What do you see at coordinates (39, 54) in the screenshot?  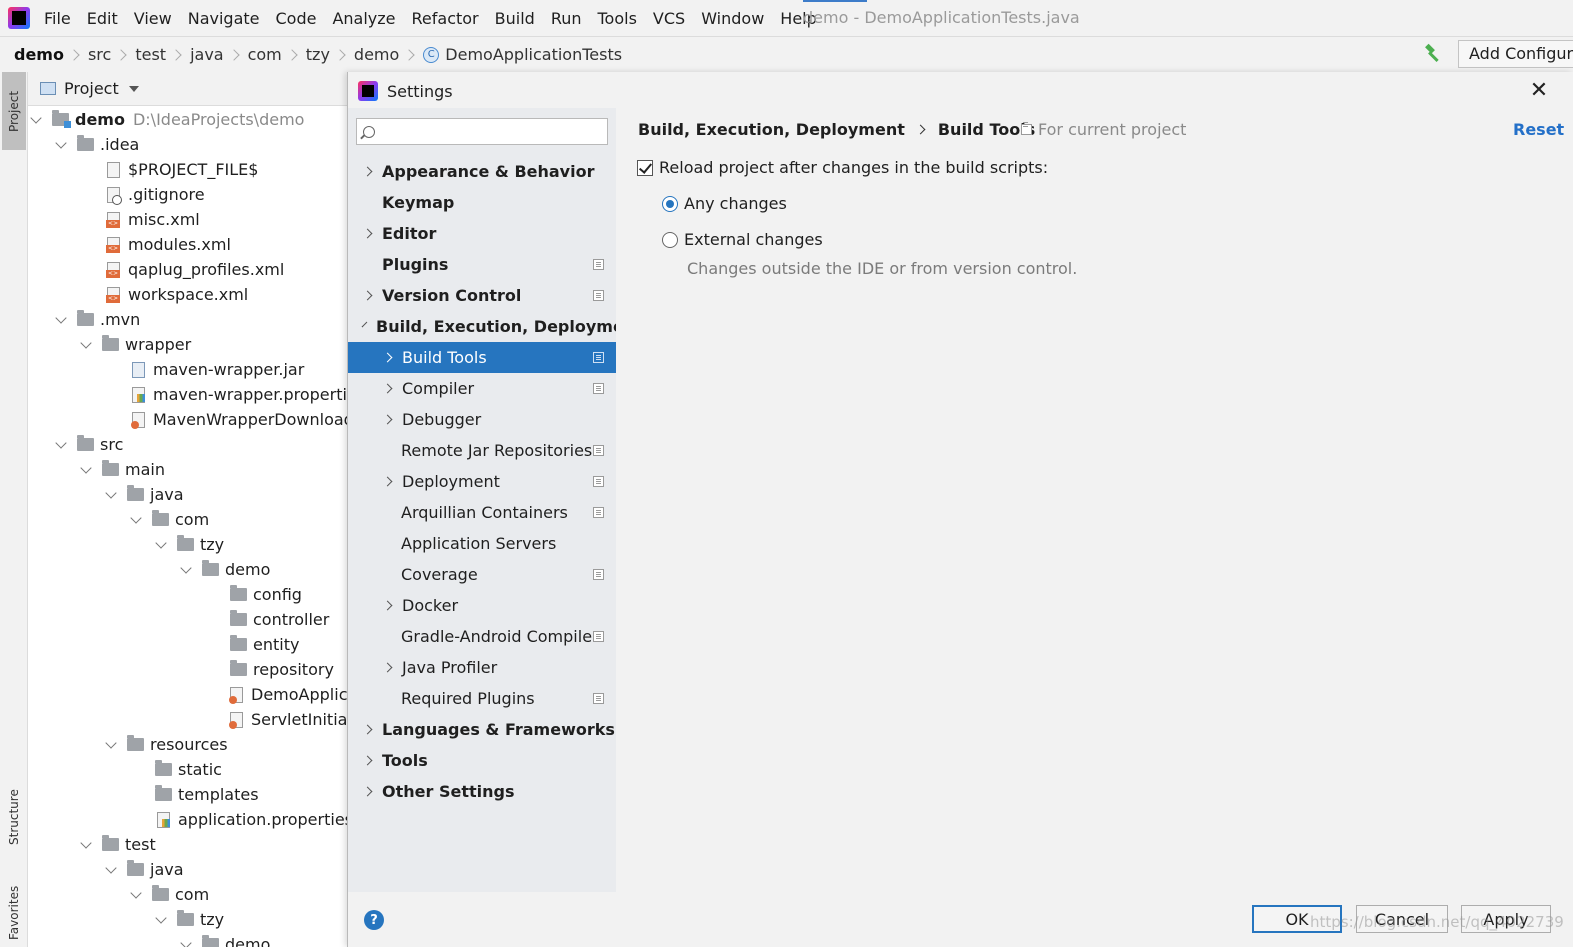 I see `breadcrumb-demo: demo` at bounding box center [39, 54].